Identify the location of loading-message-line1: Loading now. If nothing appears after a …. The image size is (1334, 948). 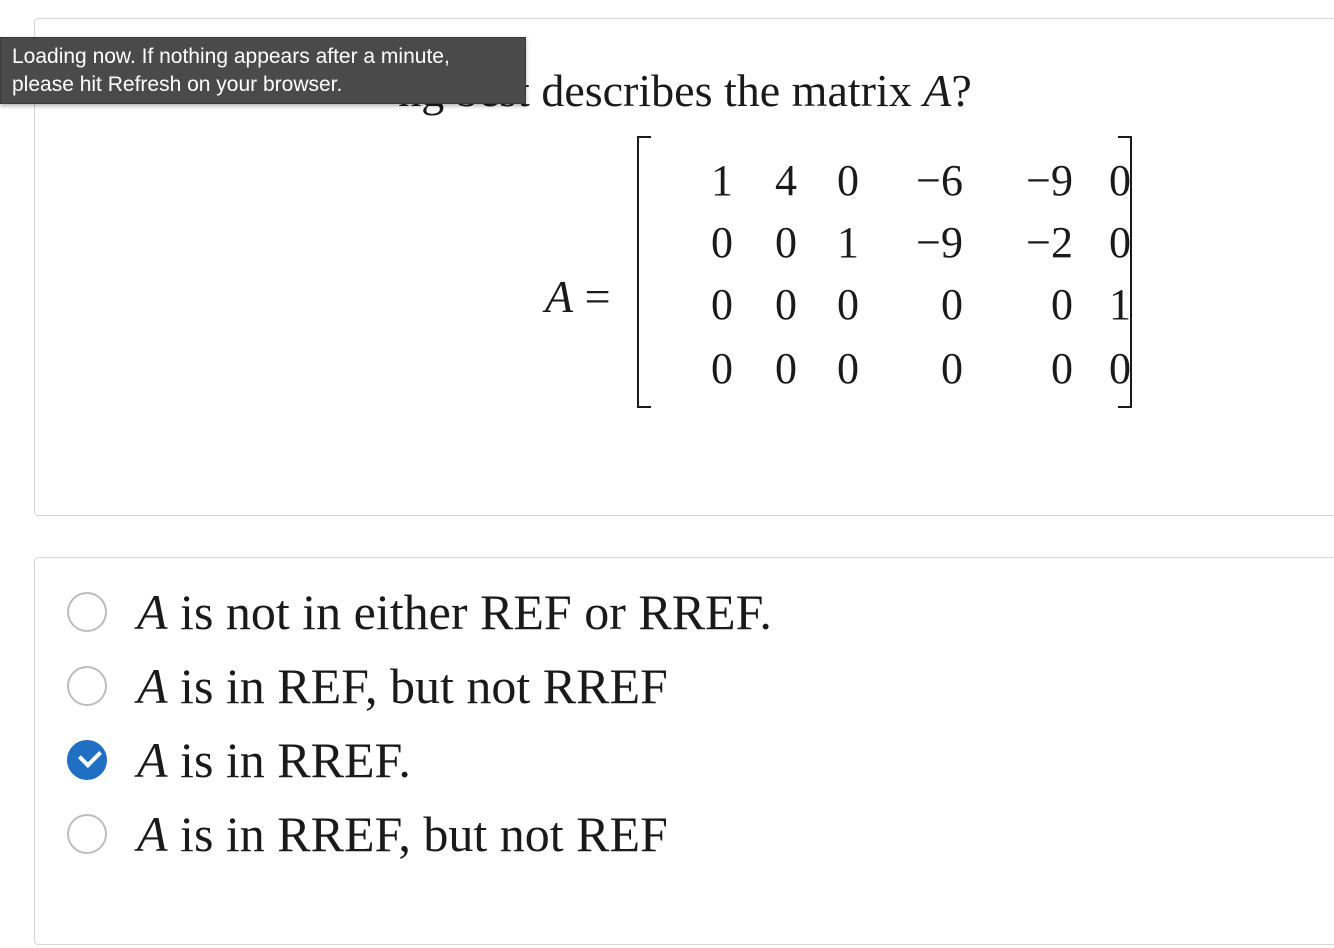
(231, 56).